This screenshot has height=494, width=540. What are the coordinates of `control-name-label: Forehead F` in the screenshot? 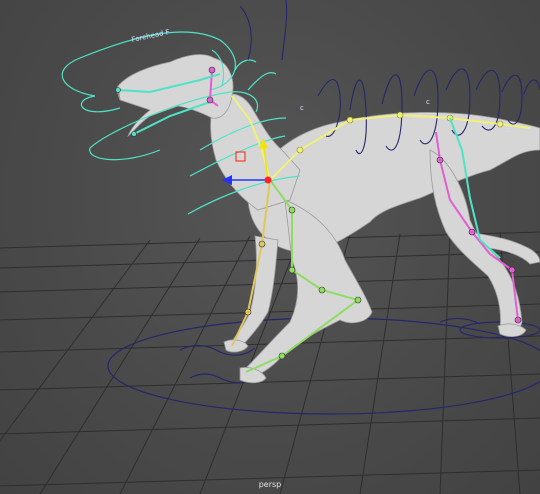 It's located at (151, 36).